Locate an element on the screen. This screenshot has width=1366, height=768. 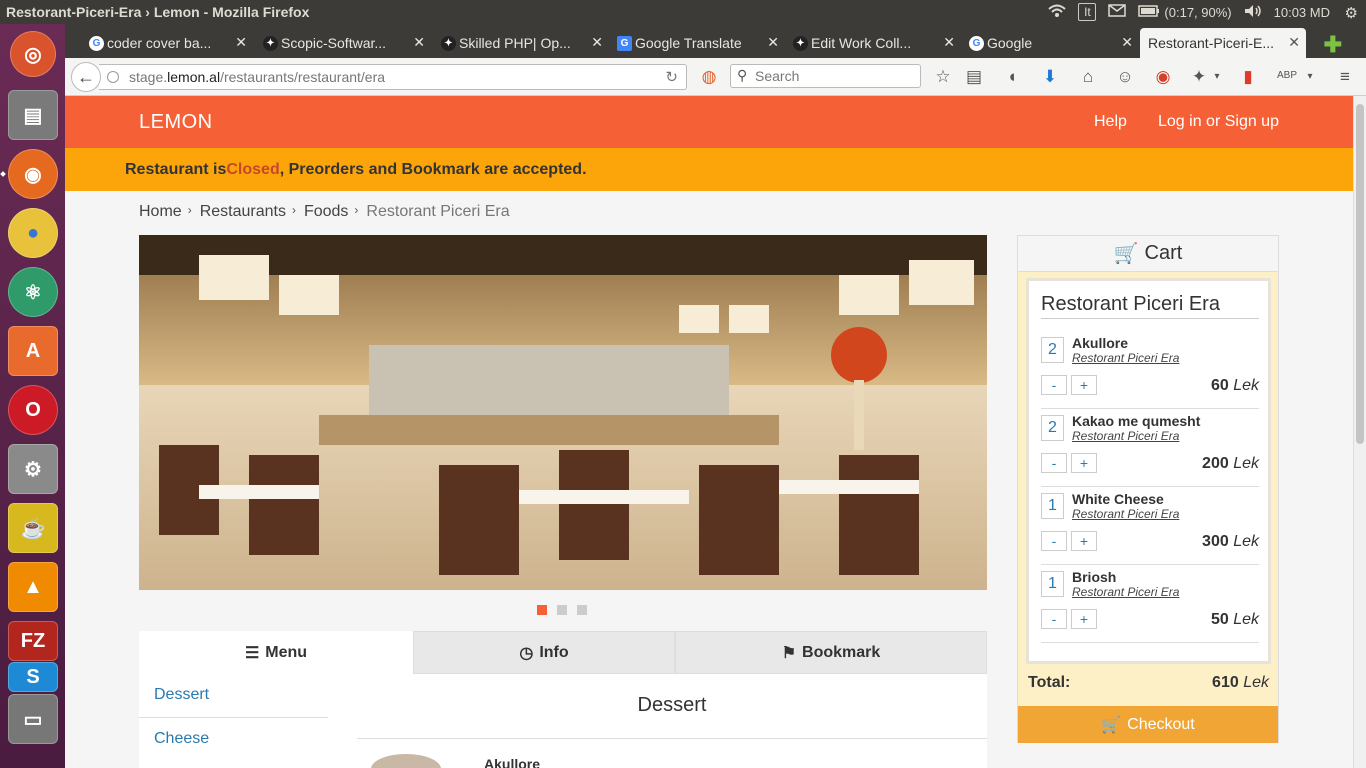
filezilla-icon: FZ is located at coordinates (33, 641).